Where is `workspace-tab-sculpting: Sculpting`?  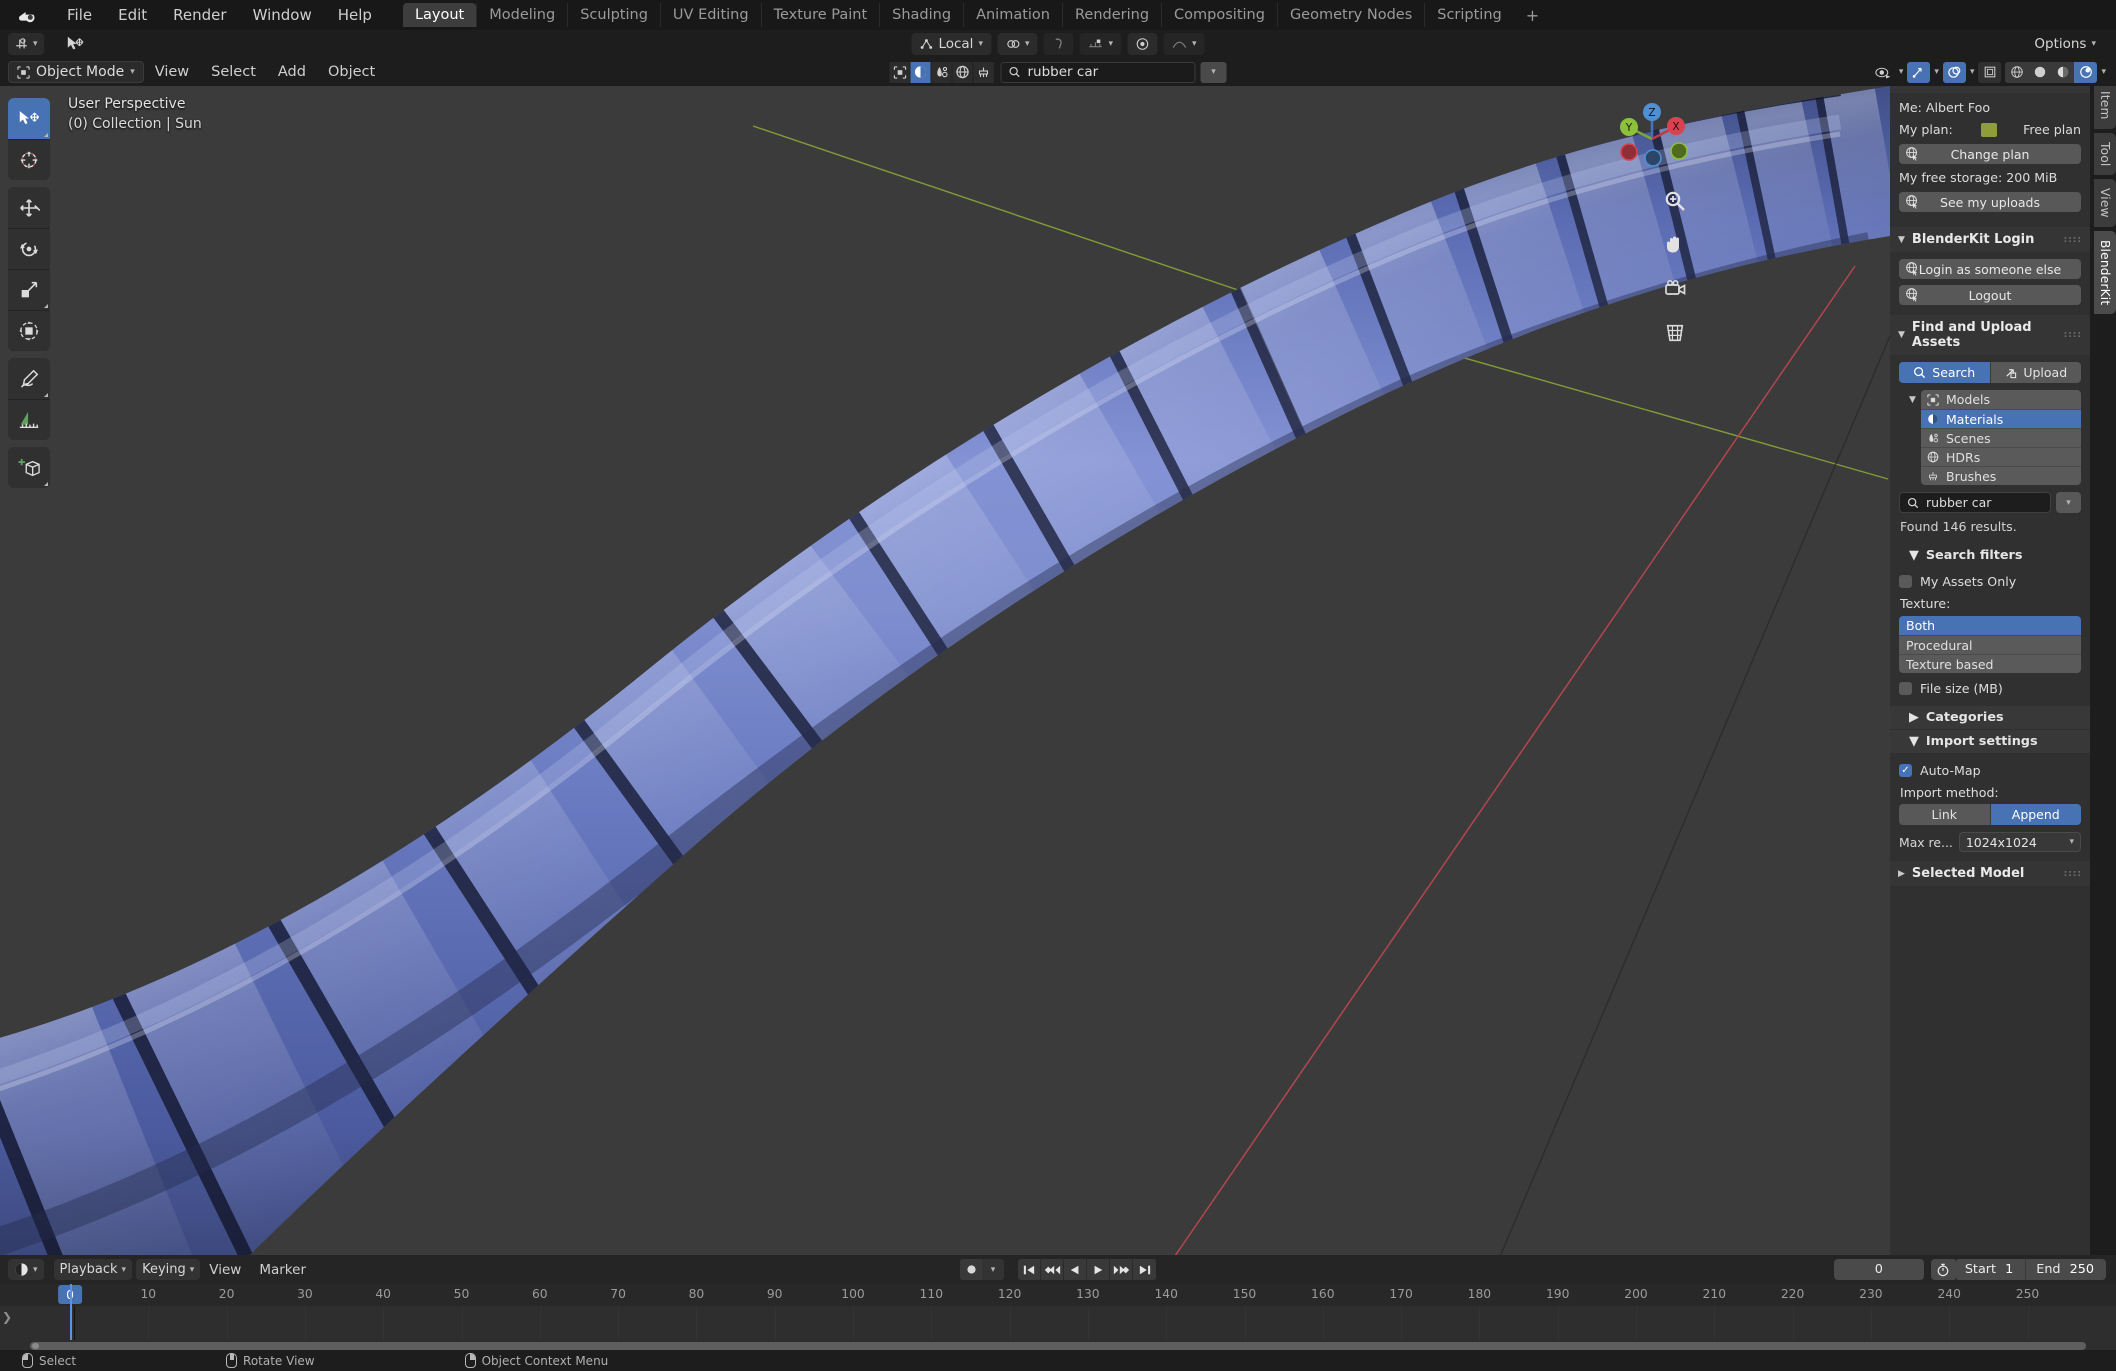
workspace-tab-sculpting: Sculpting is located at coordinates (613, 15).